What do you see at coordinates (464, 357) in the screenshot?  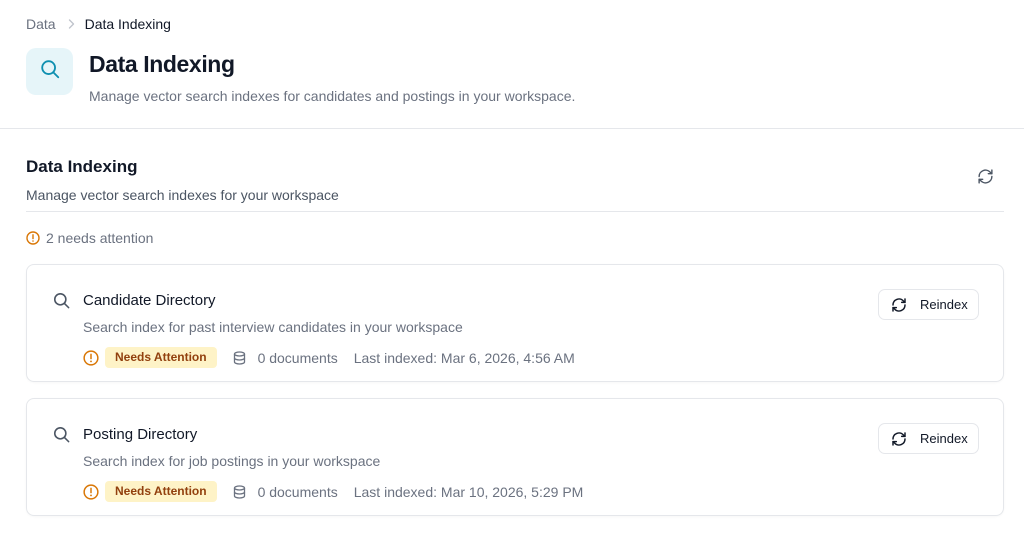 I see `last-indexed: Last indexed: Mar 6, 2026, 4:56 AM` at bounding box center [464, 357].